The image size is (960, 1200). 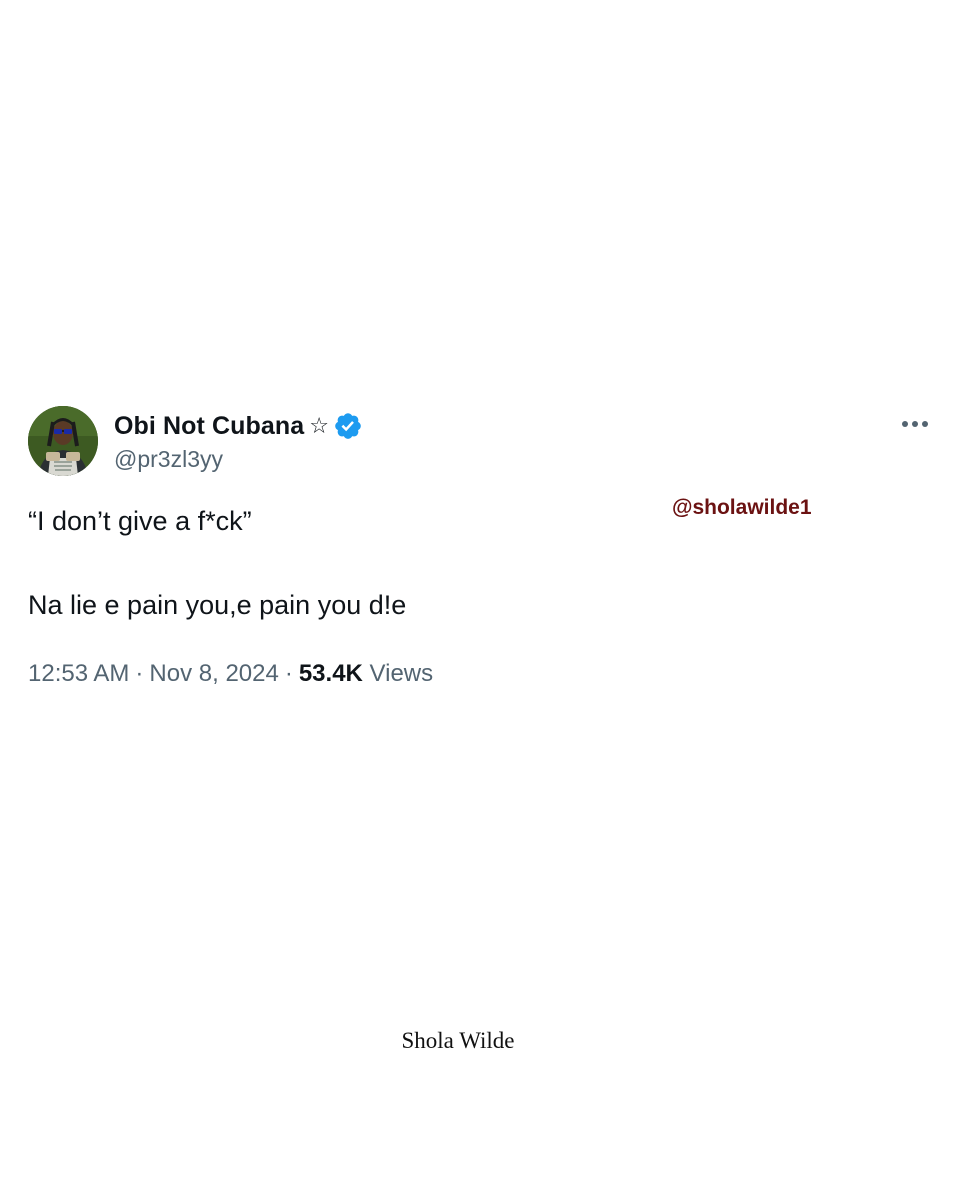 I want to click on star-icon: ☆, so click(x=319, y=426).